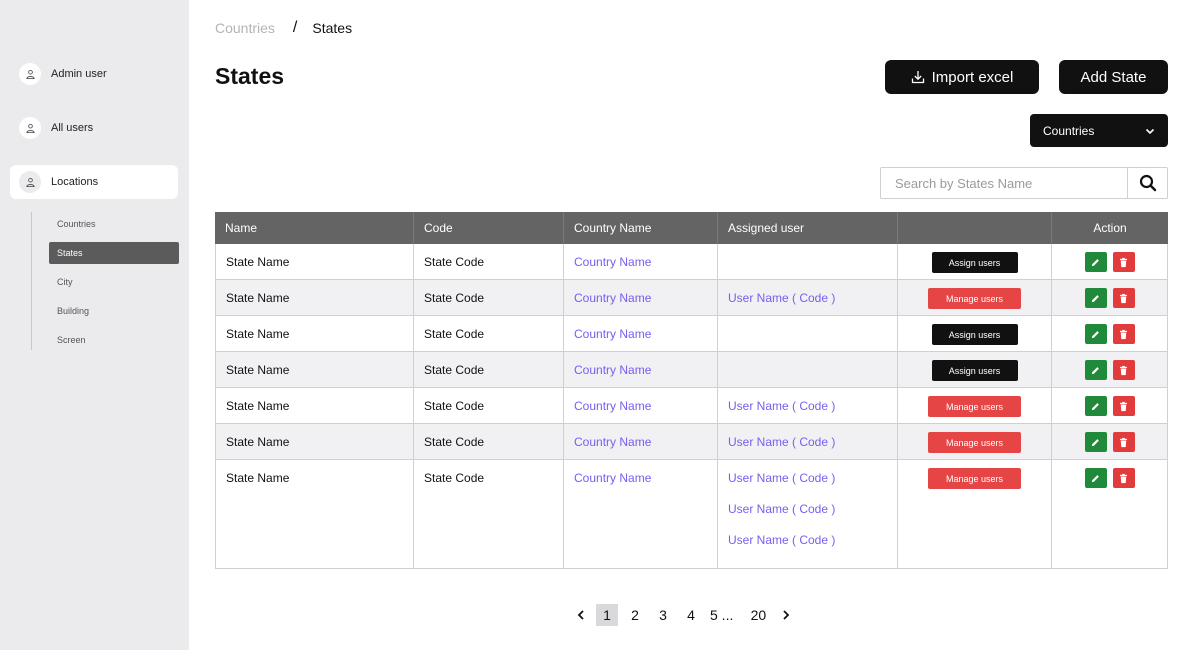  I want to click on page-4: 4, so click(691, 615).